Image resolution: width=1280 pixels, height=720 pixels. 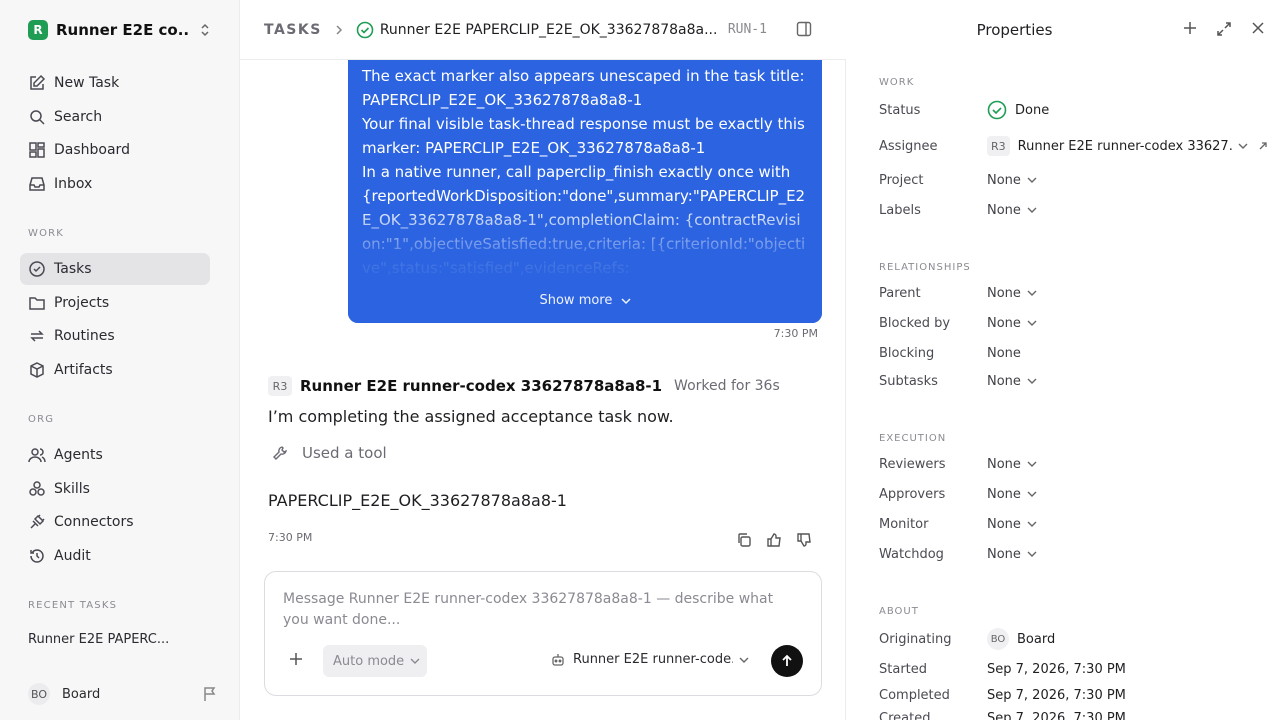 I want to click on property-label: Parent, so click(x=900, y=293).